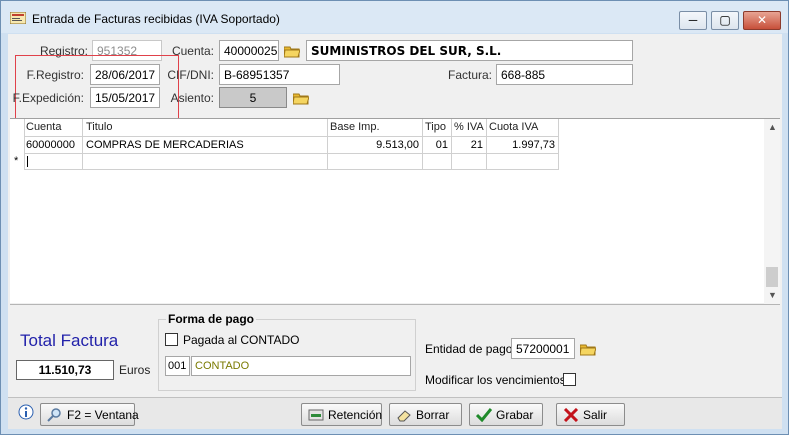 This screenshot has width=789, height=435. What do you see at coordinates (469, 127) in the screenshot?
I see `column-header-iva: % IVA` at bounding box center [469, 127].